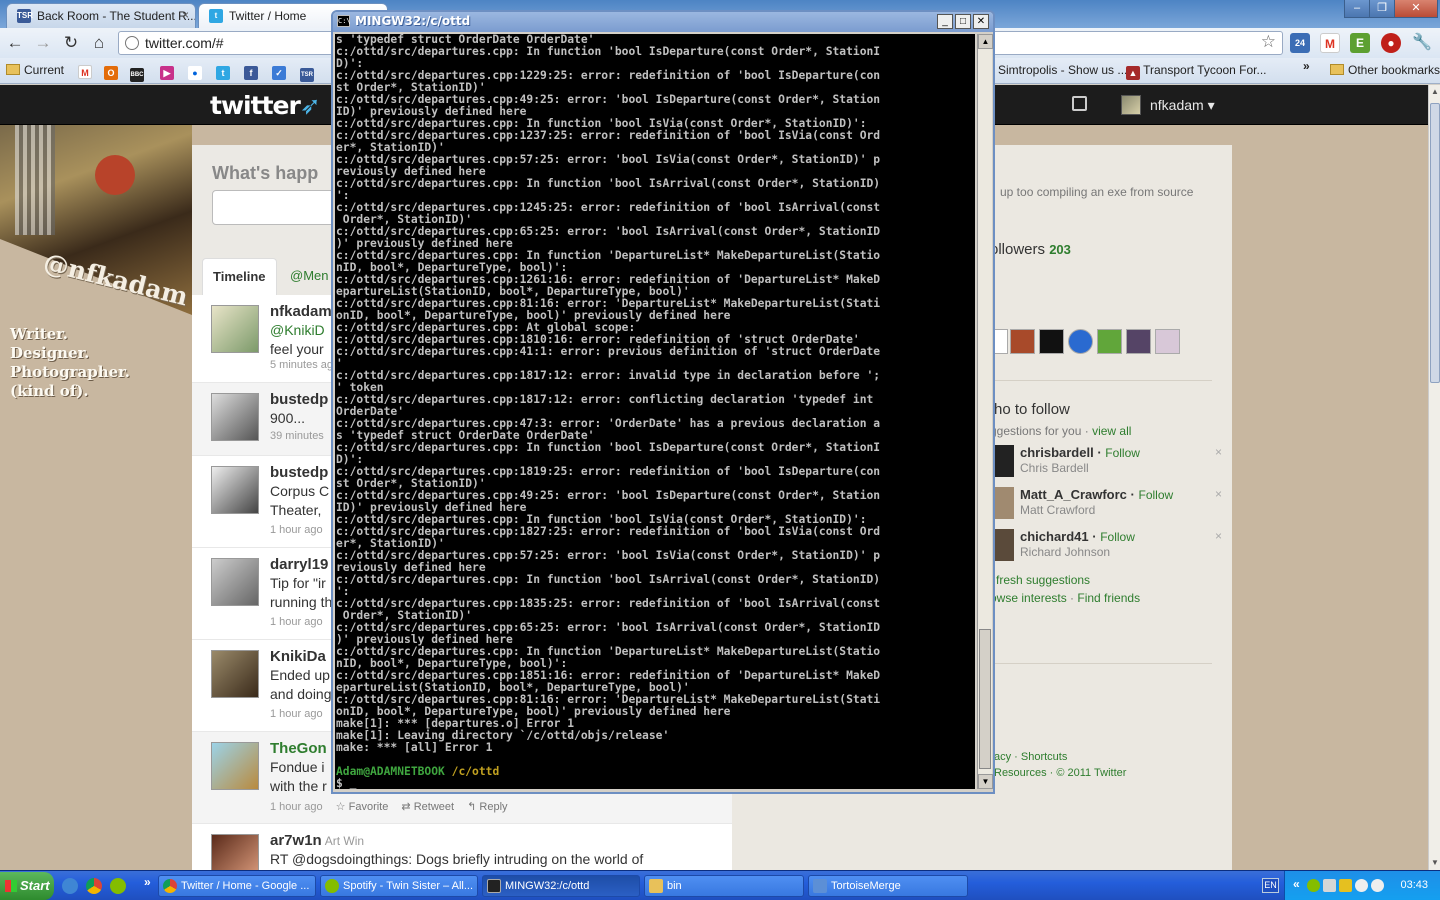  What do you see at coordinates (487, 807) in the screenshot?
I see `reply-button: ↰ Reply` at bounding box center [487, 807].